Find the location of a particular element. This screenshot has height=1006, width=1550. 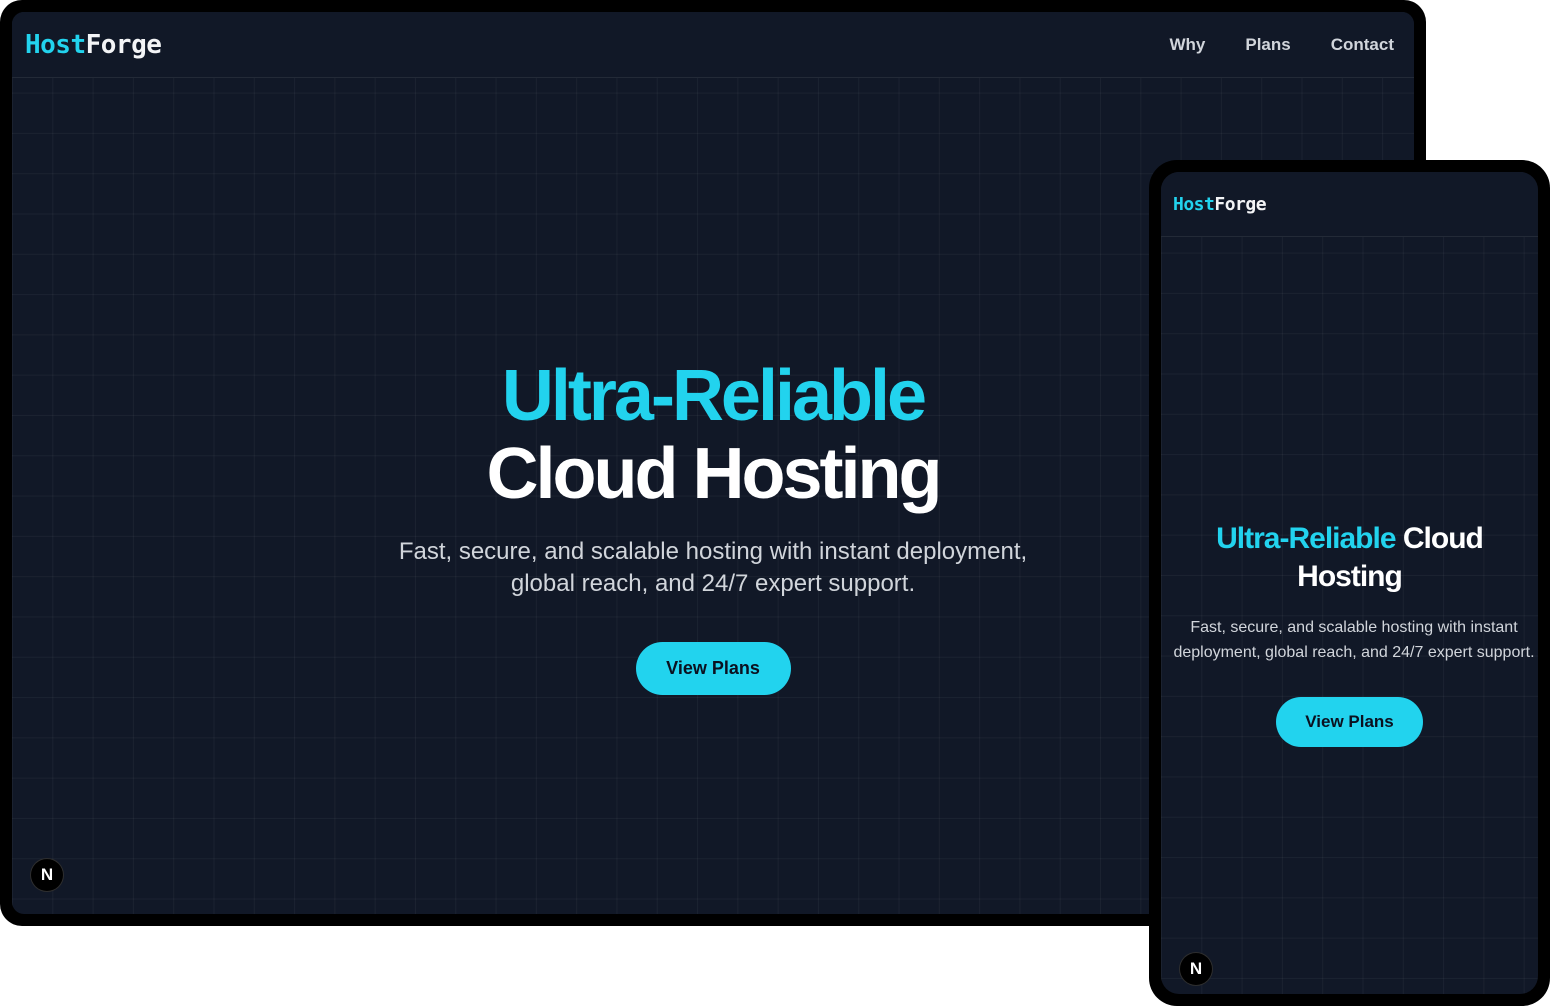

nav-link-why: Why is located at coordinates (1187, 45).